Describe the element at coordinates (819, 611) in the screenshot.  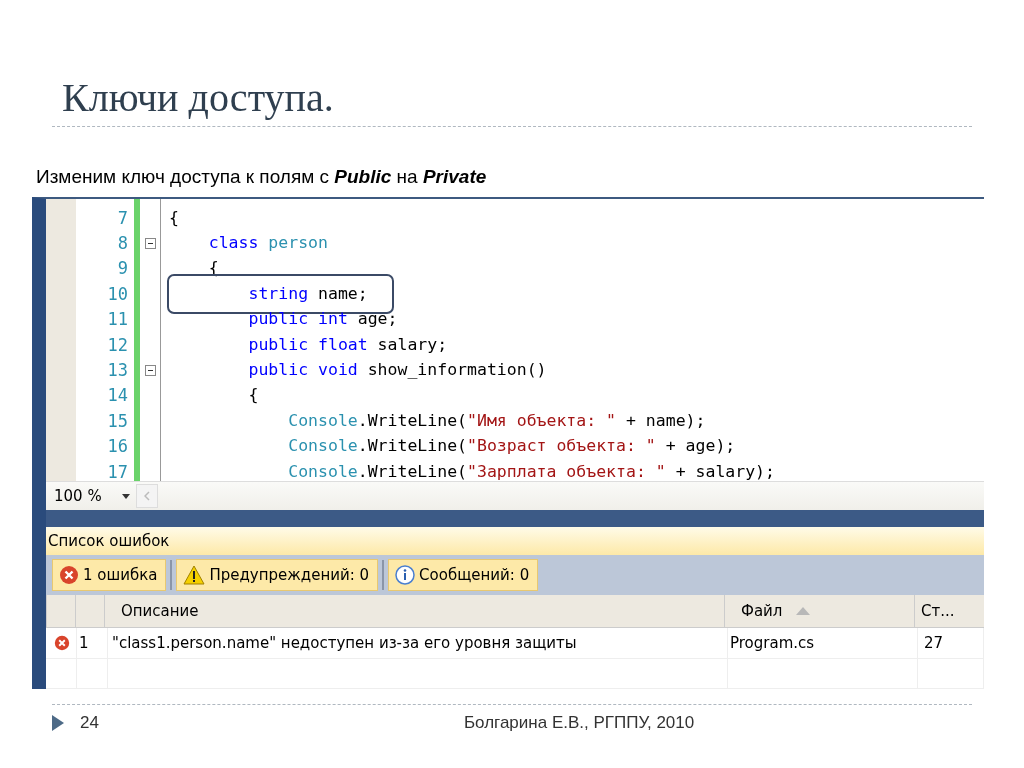
I see `column-header: Файл` at that location.